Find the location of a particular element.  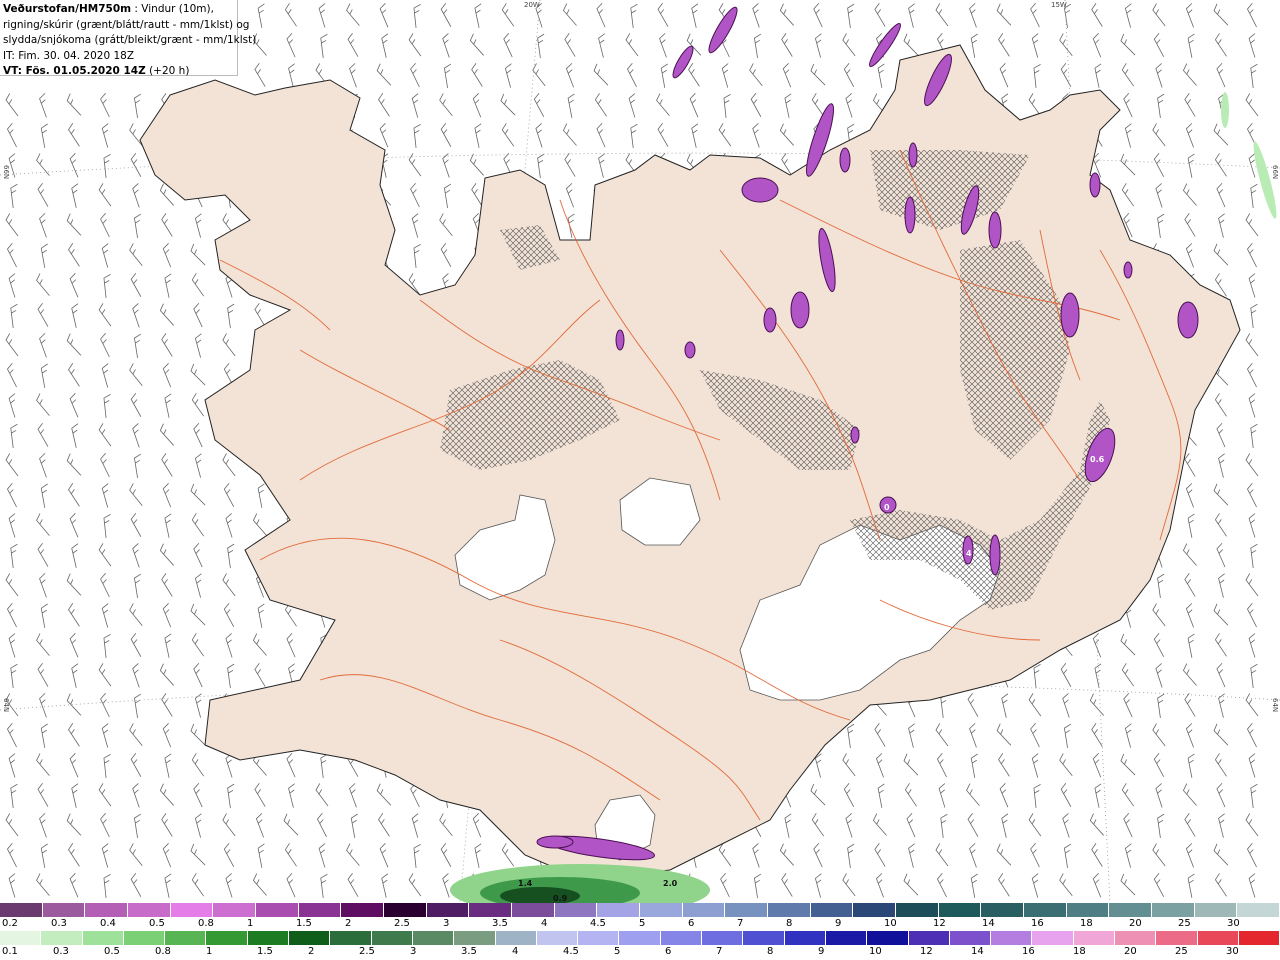

legend-snow-colorbar is located at coordinates (640, 910).